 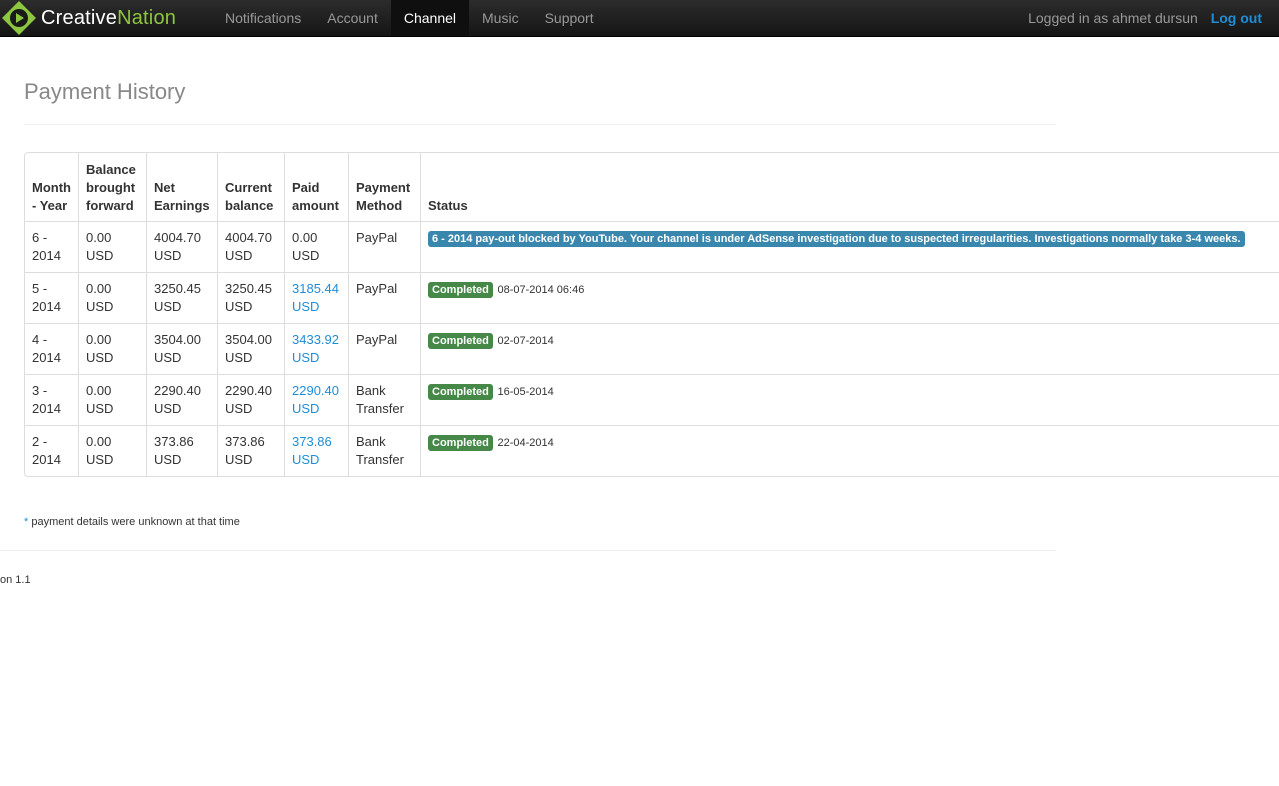 I want to click on cell-current: 373.86 USD, so click(x=250, y=450).